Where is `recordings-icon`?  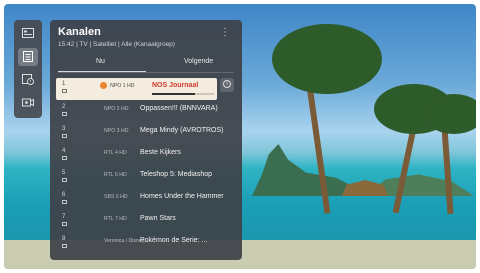 recordings-icon is located at coordinates (28, 102).